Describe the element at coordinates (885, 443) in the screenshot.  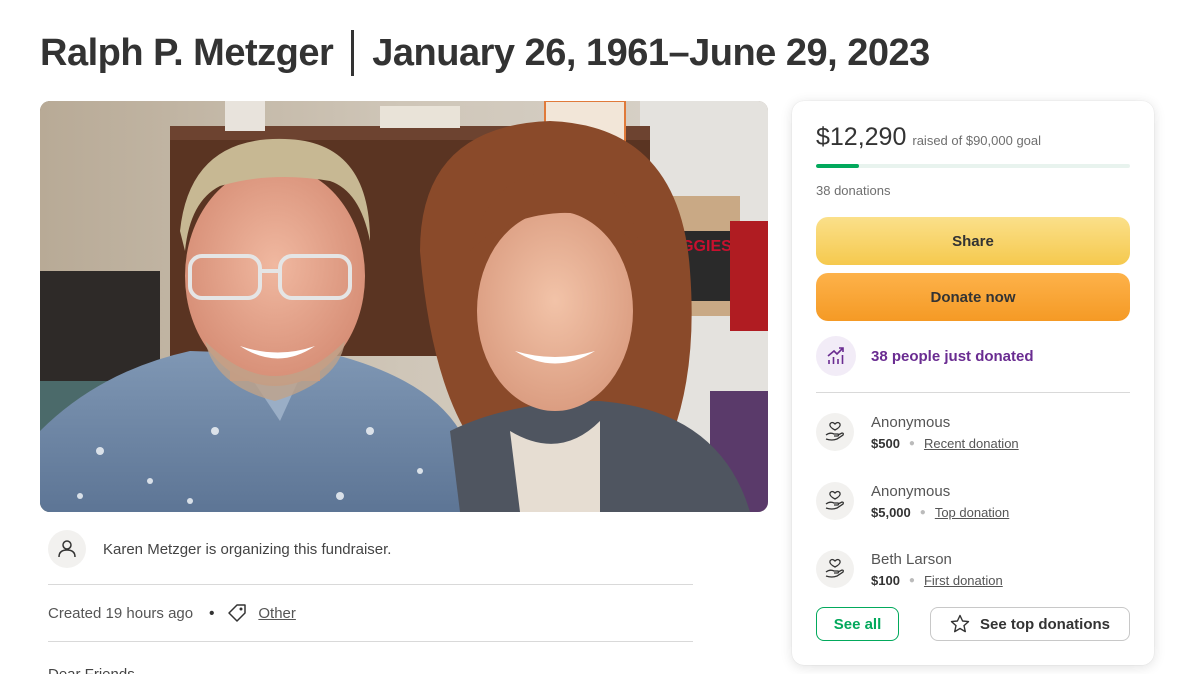
I see `donor-amount: $500` at that location.